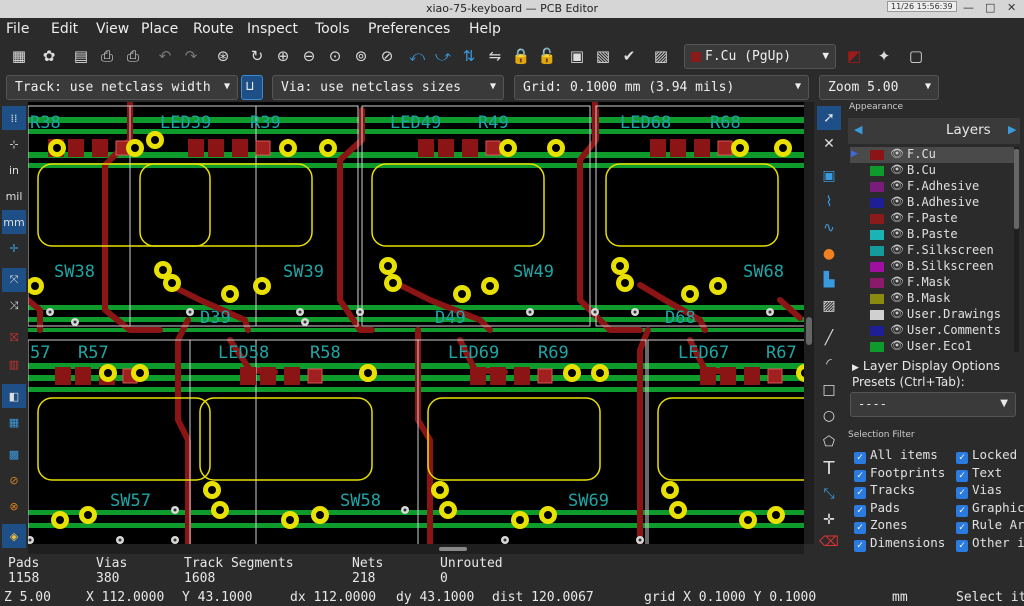 The height and width of the screenshot is (606, 1024). What do you see at coordinates (165, 56) in the screenshot?
I see `undo-icon: ↶` at bounding box center [165, 56].